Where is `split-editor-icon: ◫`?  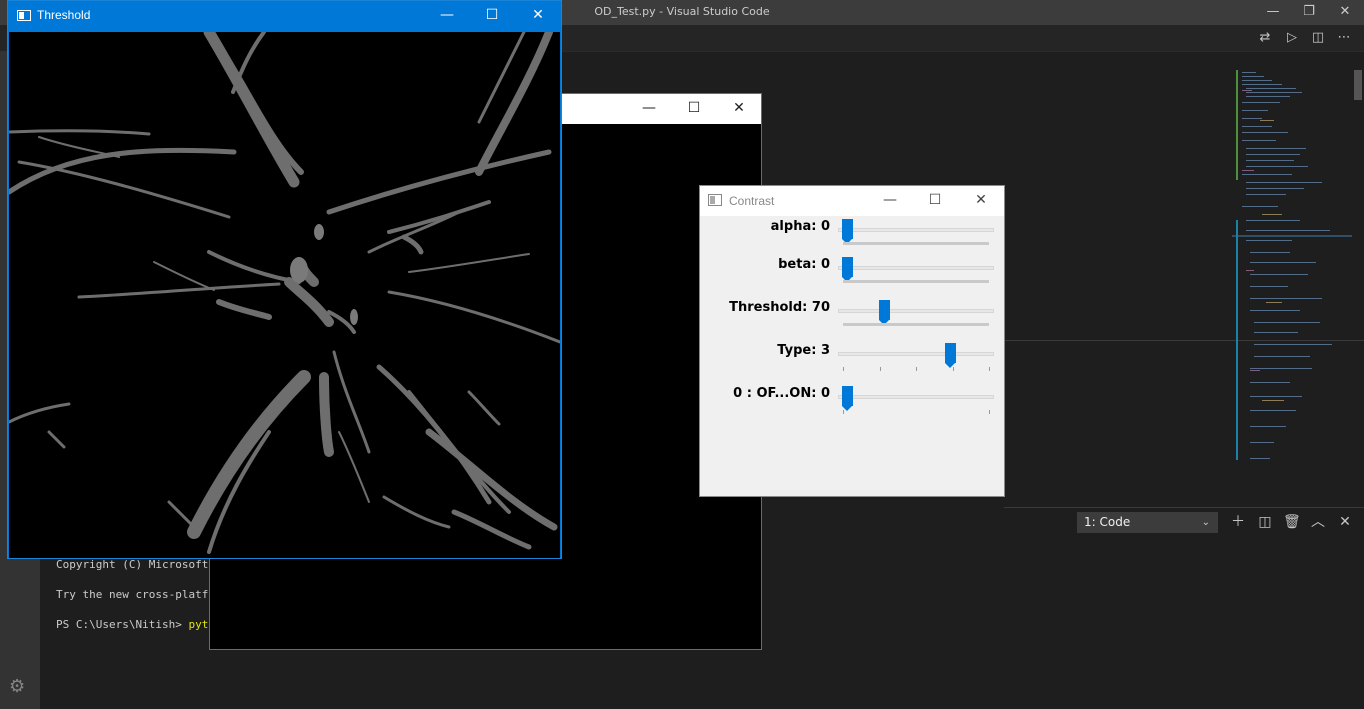 split-editor-icon: ◫ is located at coordinates (1318, 38).